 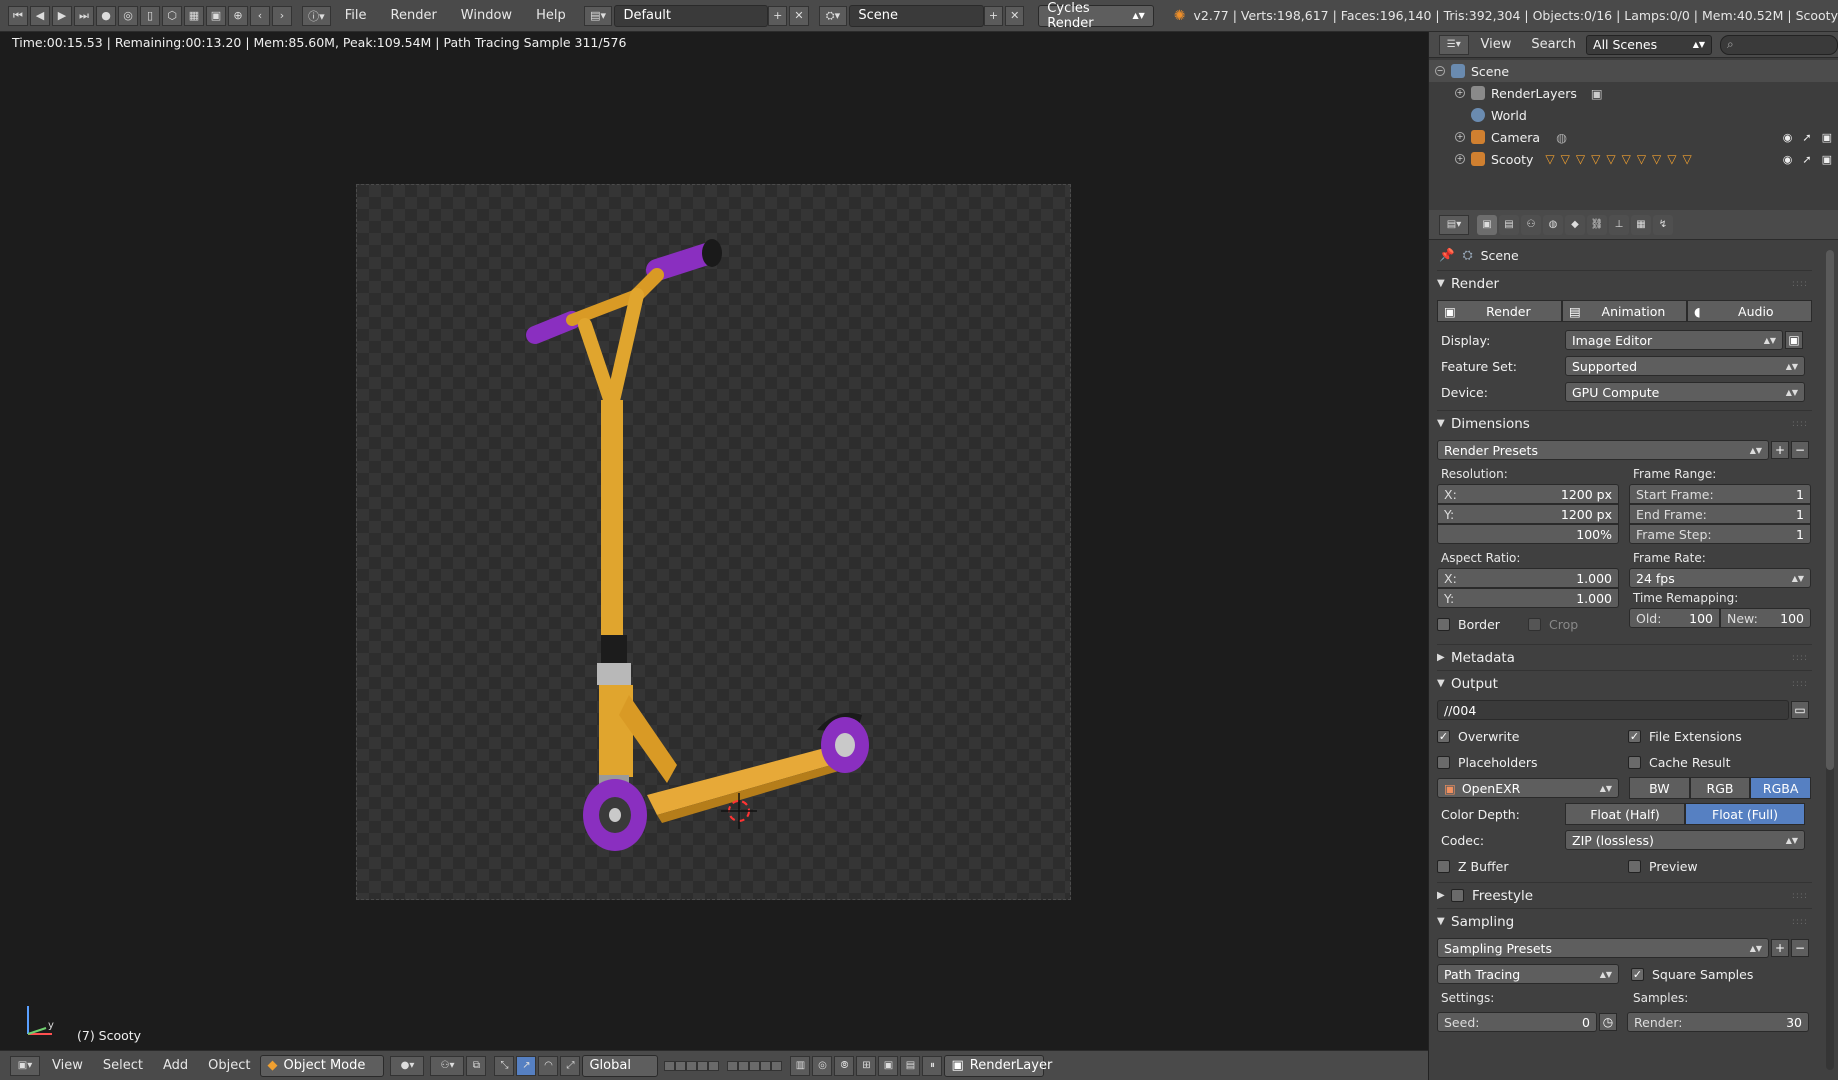 What do you see at coordinates (1765, 618) in the screenshot?
I see `remap-new-field: New: 100` at bounding box center [1765, 618].